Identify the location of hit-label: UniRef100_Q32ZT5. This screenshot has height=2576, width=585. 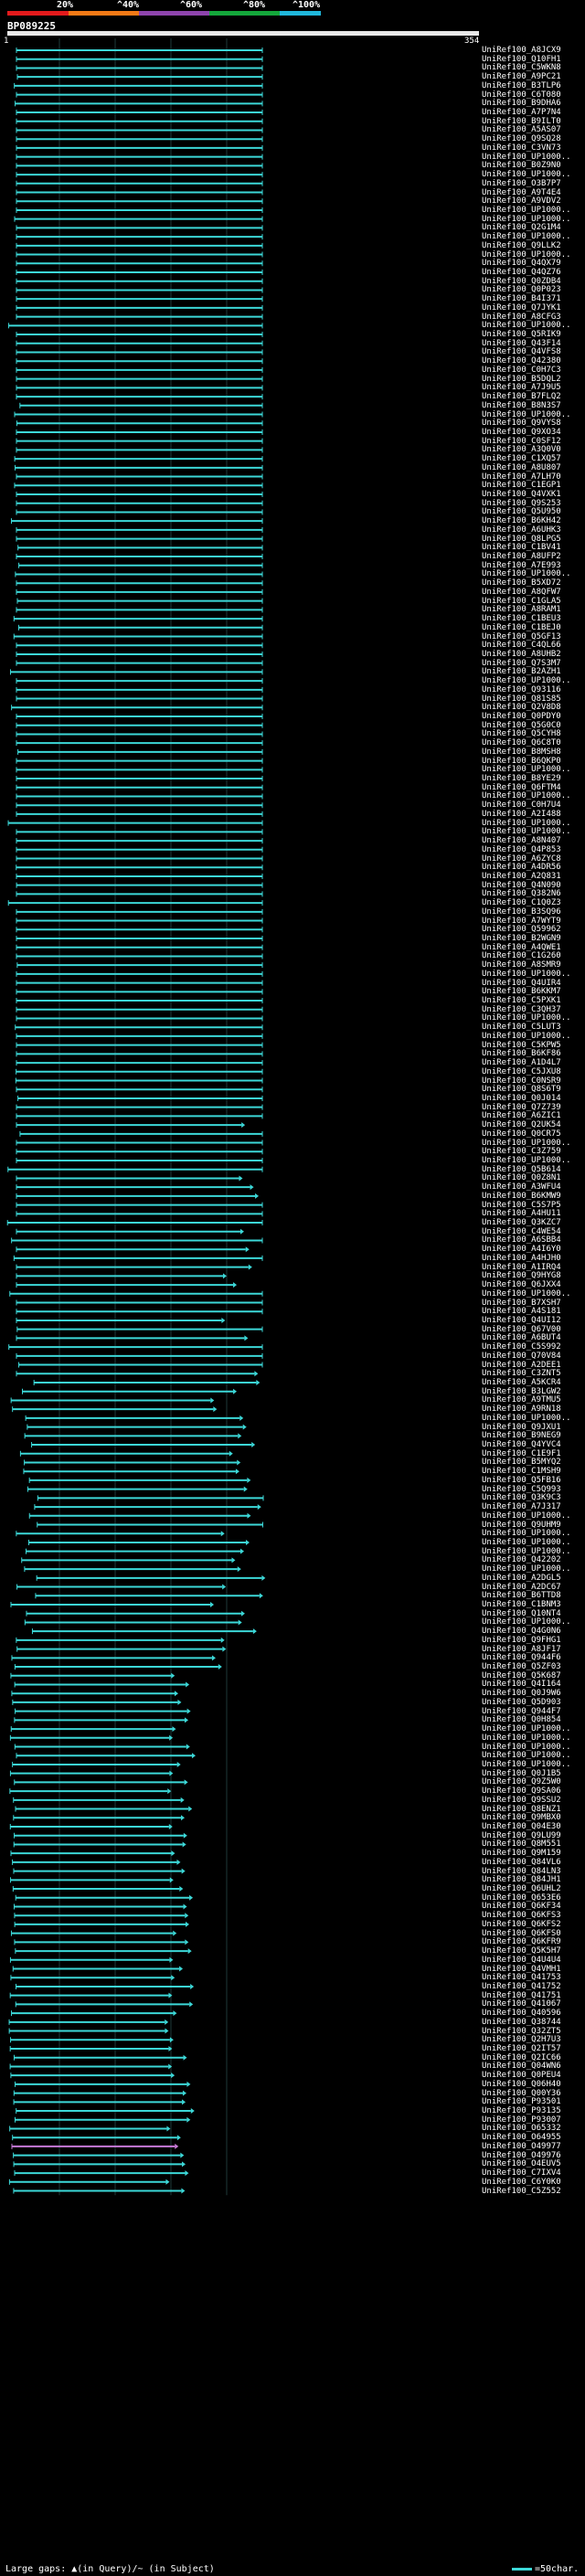
(534, 2031).